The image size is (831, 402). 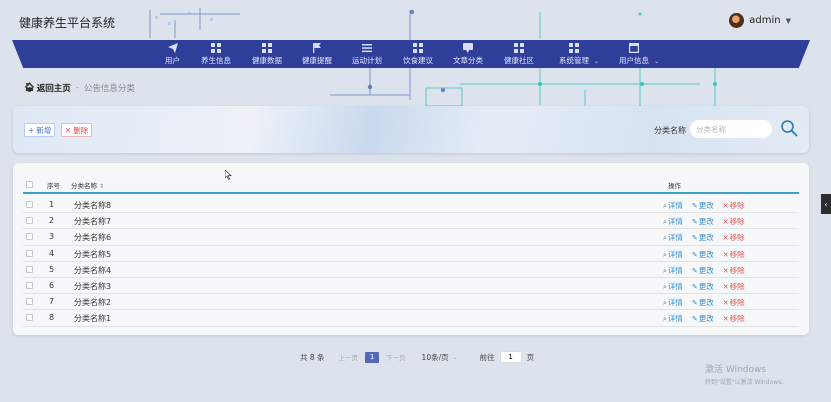 I want to click on nav-item-wellness-info: 养生信息, so click(x=216, y=54).